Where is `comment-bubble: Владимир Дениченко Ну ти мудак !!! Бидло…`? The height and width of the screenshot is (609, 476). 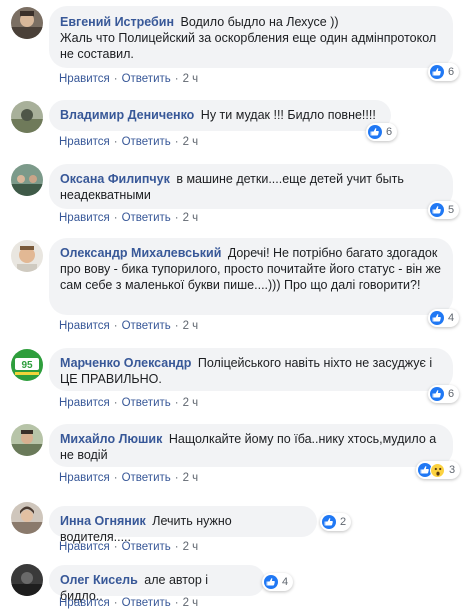
comment-bubble: Владимир Дениченко Ну ти мудак !!! Бидло… is located at coordinates (220, 115).